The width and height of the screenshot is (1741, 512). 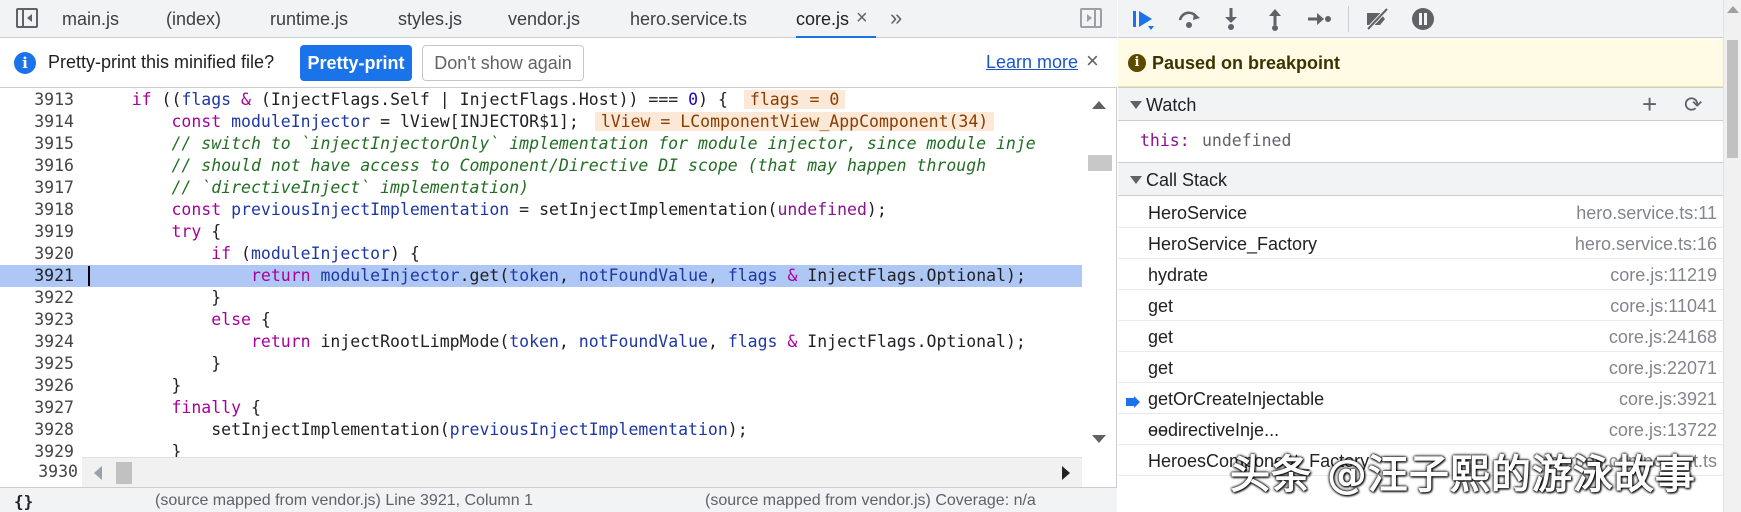 I want to click on pretty-print-button: Pretty-print, so click(x=356, y=63).